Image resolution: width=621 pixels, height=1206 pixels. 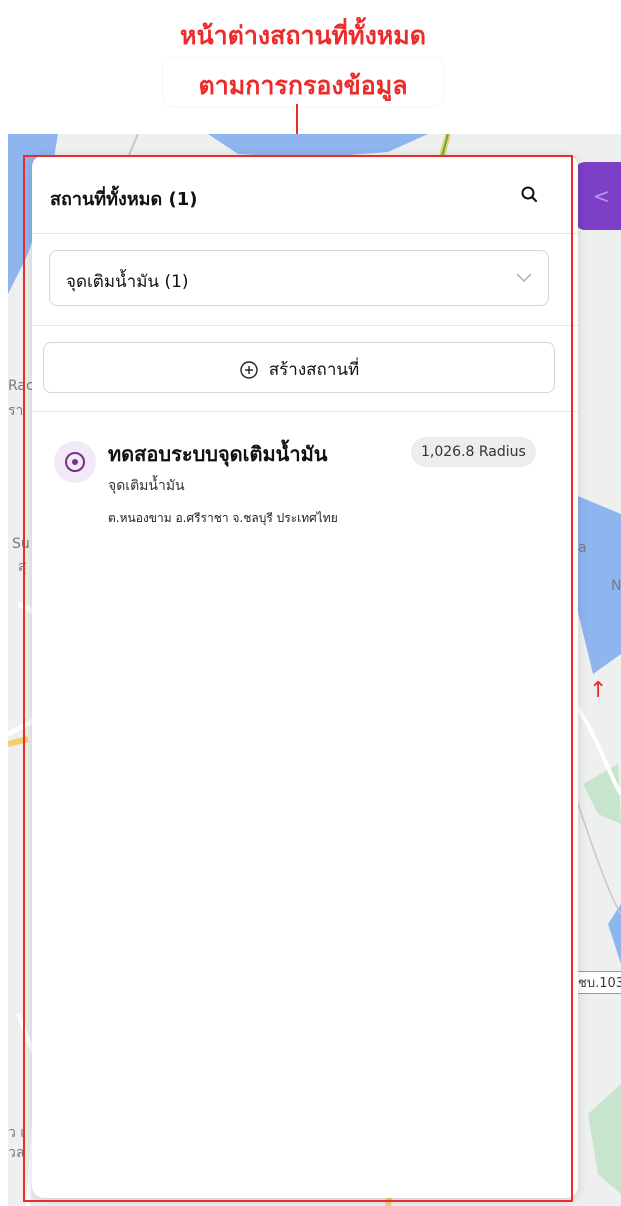 I want to click on panel-header: สถานที่ทั้งหมด (1), so click(x=305, y=194).